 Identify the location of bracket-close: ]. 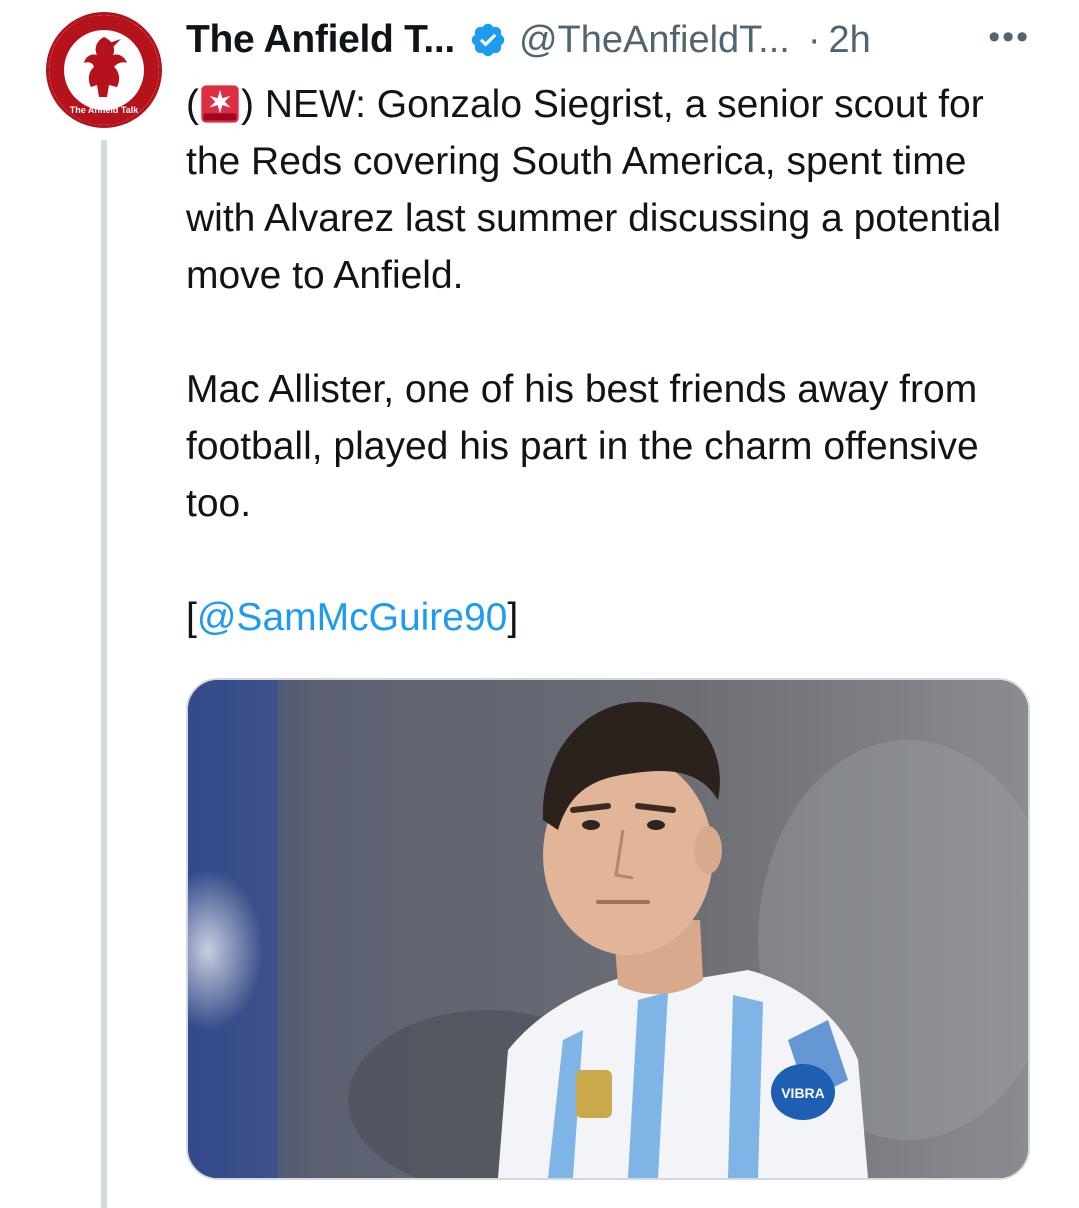
(513, 617).